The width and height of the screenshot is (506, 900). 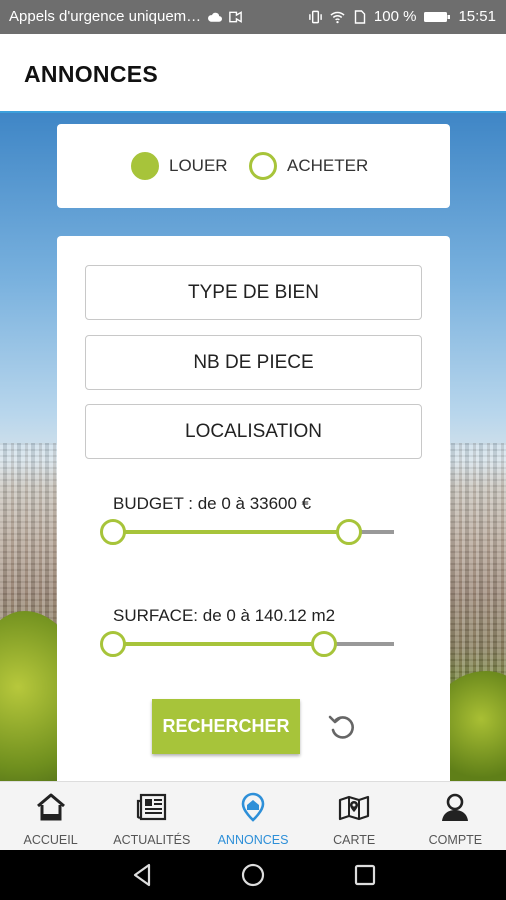 What do you see at coordinates (253, 807) in the screenshot?
I see `location-pin-icon` at bounding box center [253, 807].